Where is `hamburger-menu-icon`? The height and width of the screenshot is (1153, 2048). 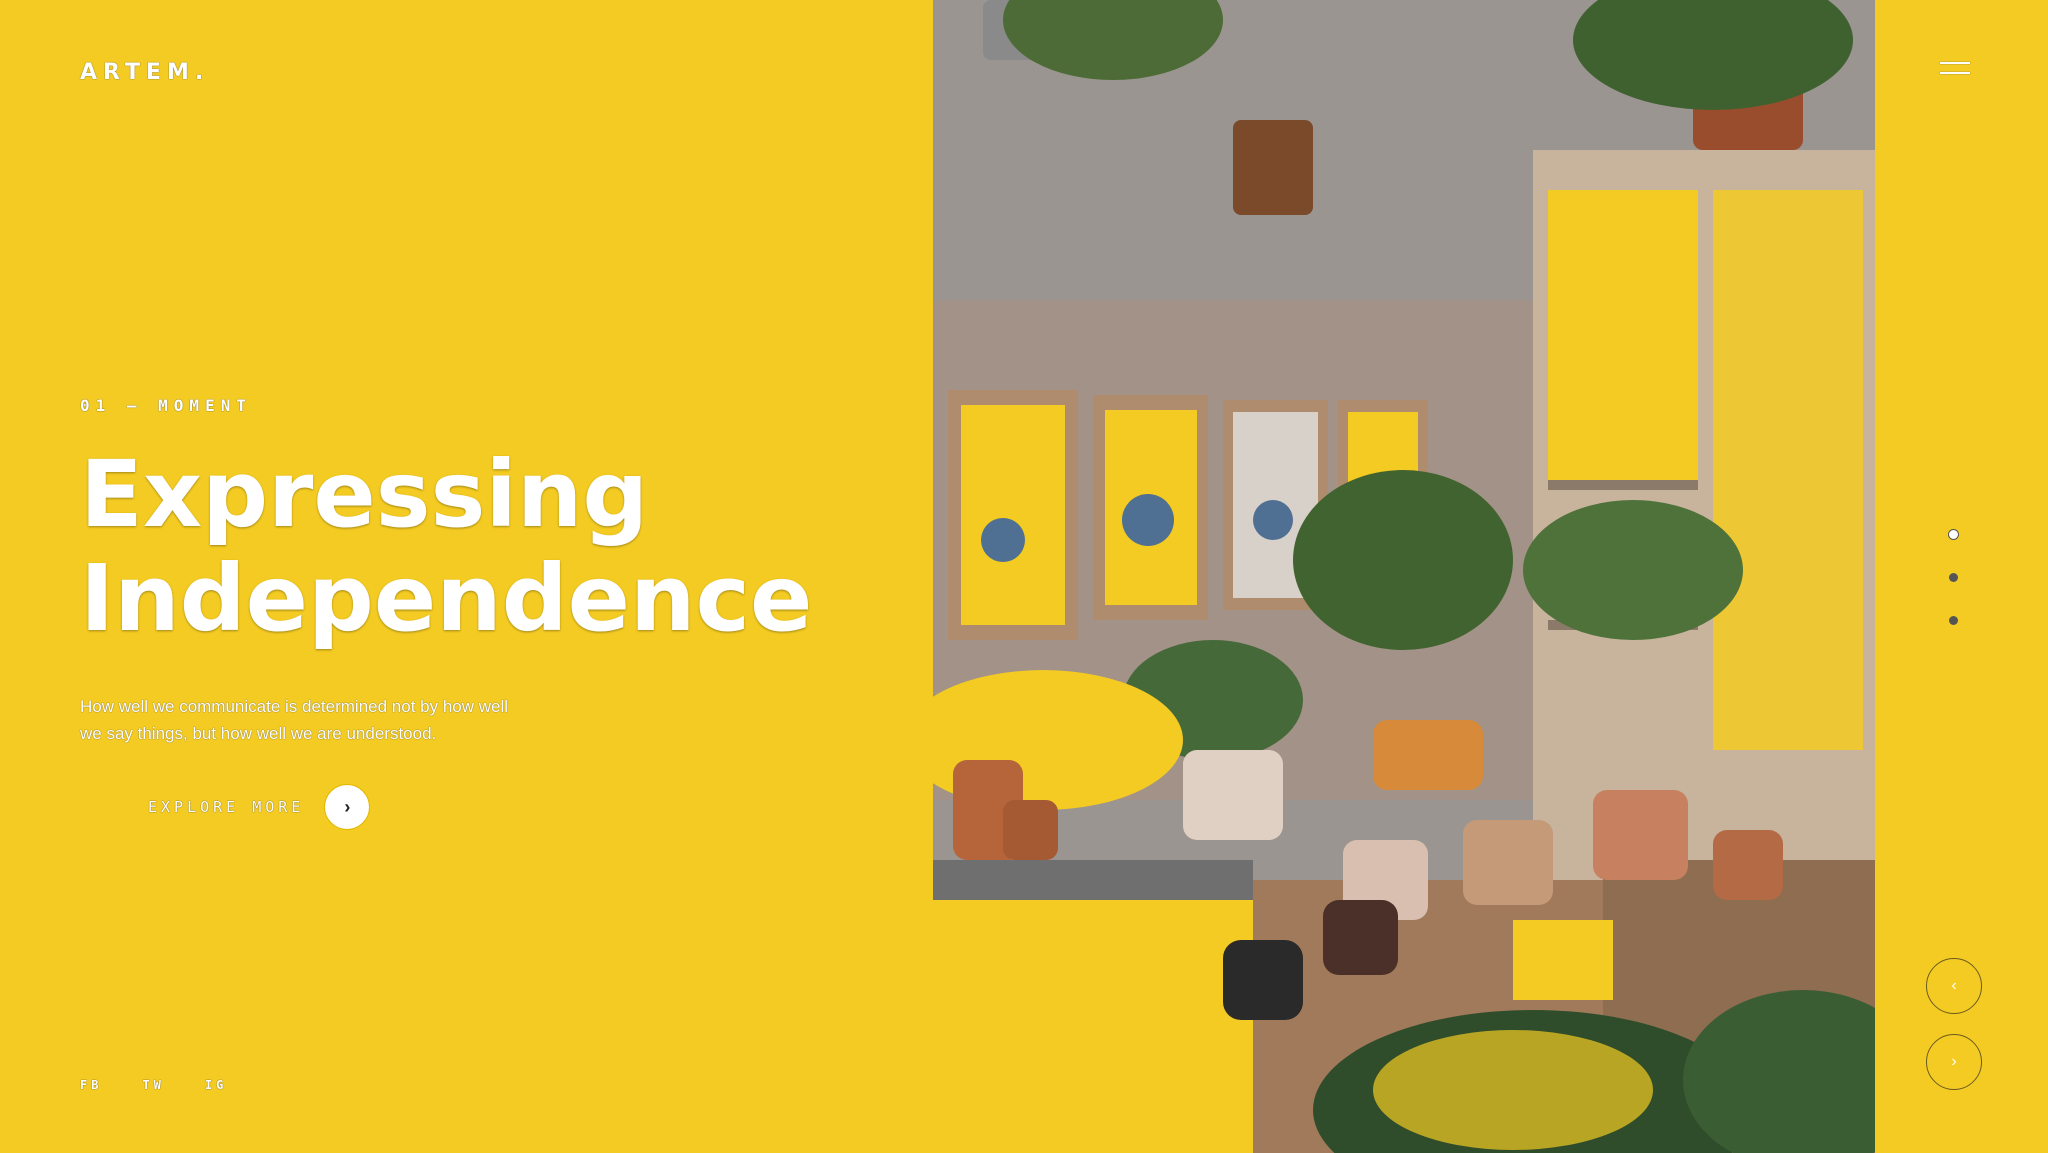
hamburger-menu-icon is located at coordinates (1955, 70).